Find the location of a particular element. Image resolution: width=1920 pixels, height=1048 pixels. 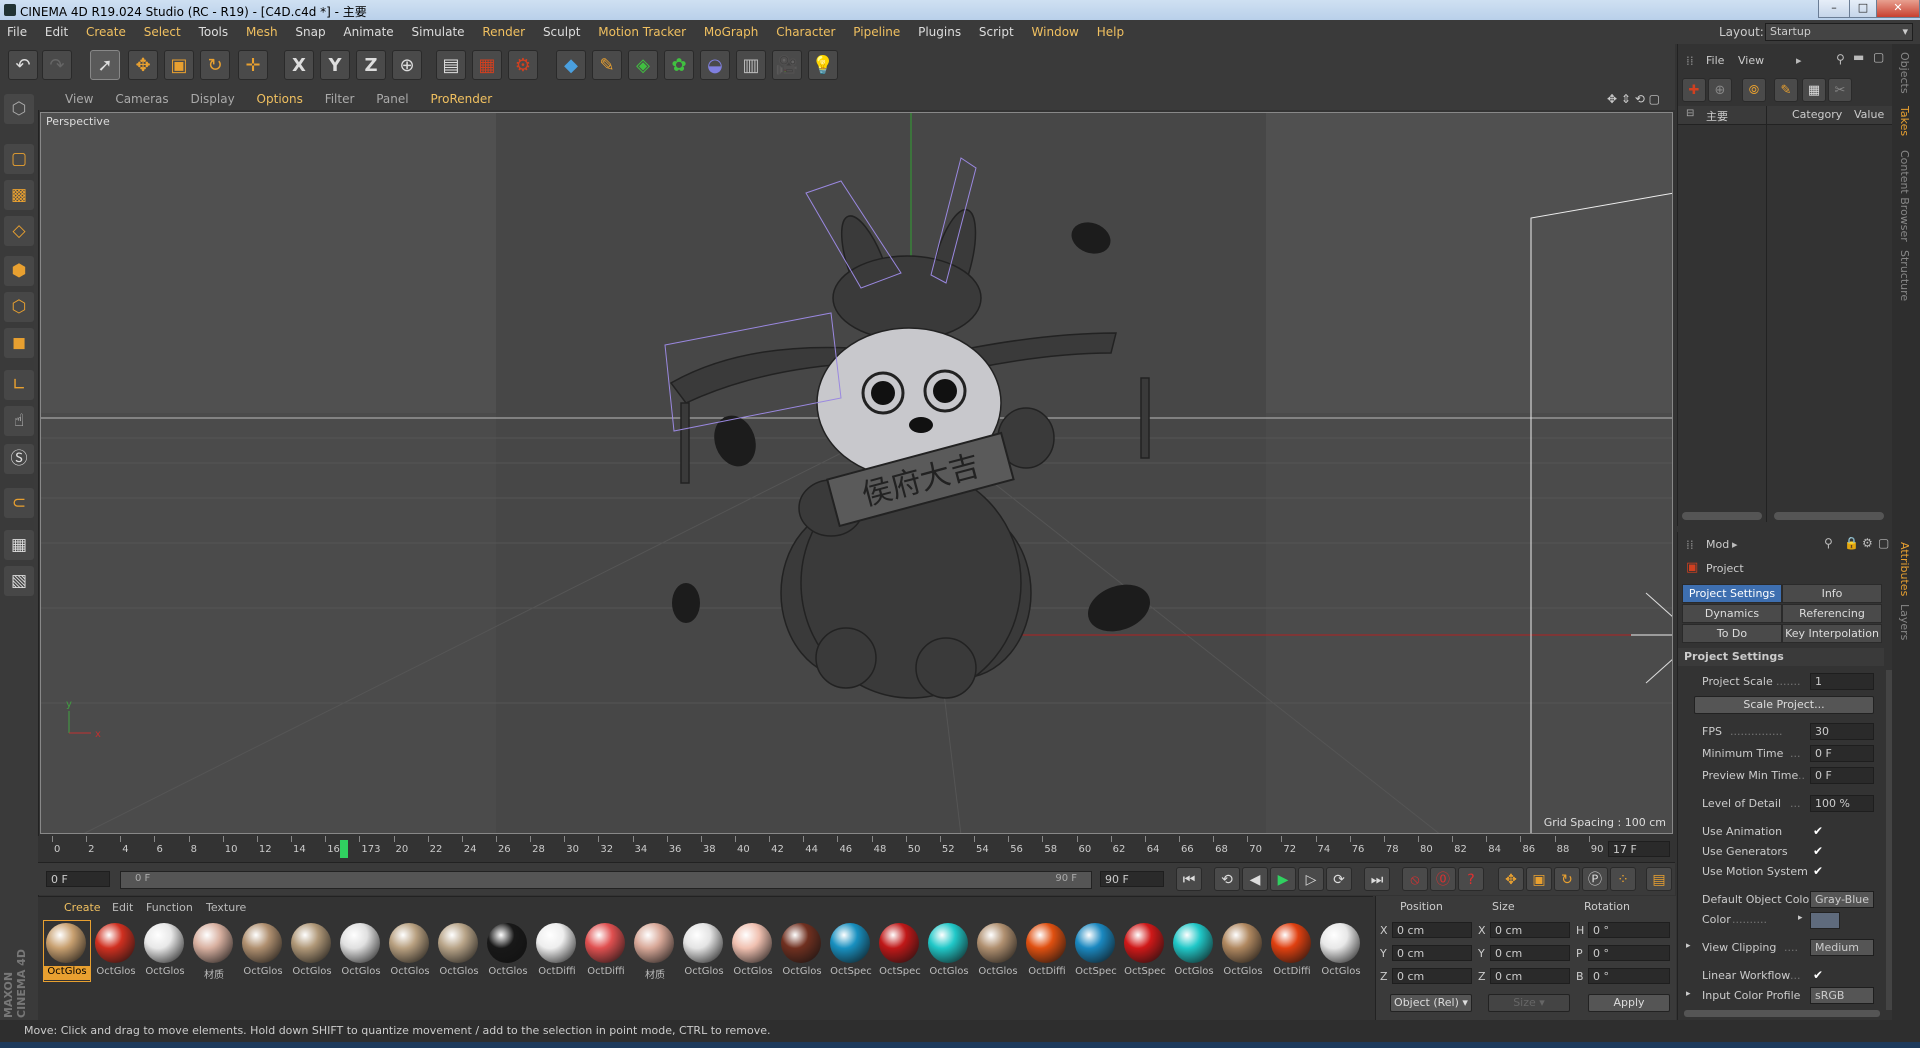

tab-key-interpolation: Key Interpolation is located at coordinates (1832, 633).